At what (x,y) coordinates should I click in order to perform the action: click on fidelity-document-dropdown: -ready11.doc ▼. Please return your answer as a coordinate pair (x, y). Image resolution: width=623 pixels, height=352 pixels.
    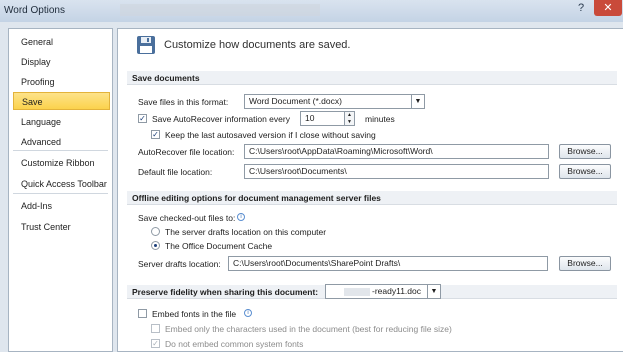
    Looking at the image, I should click on (383, 291).